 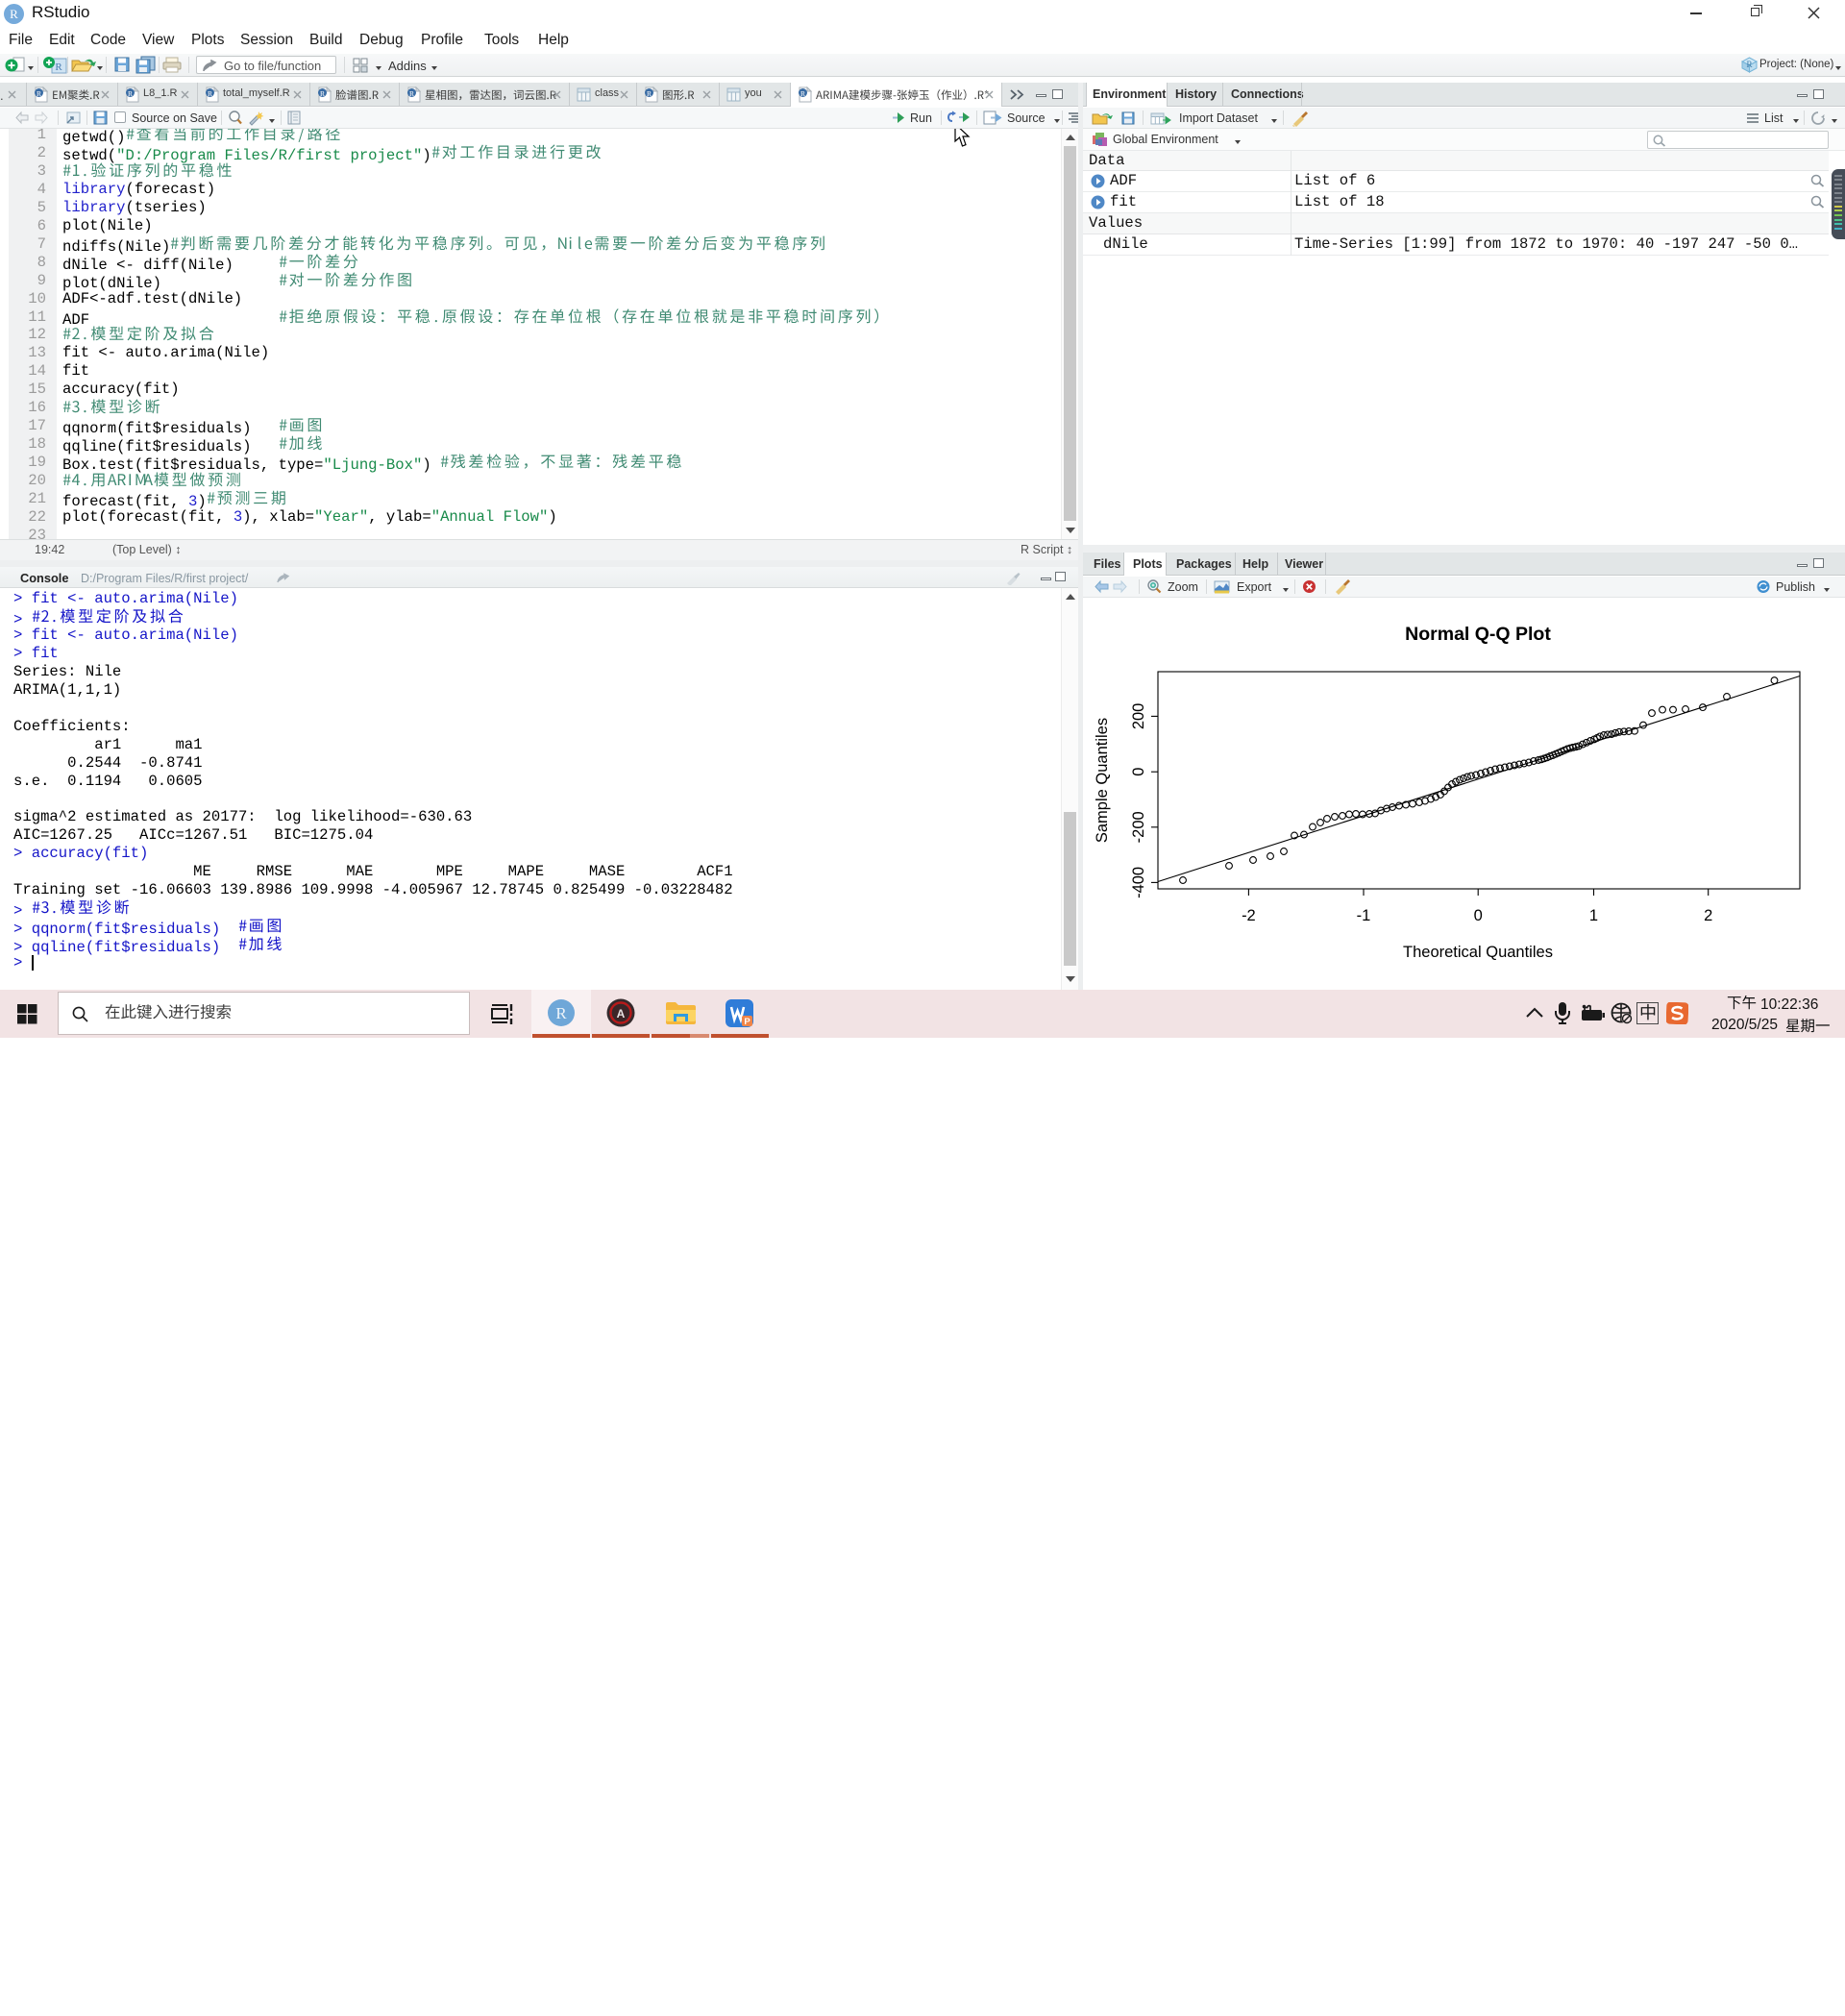 What do you see at coordinates (1364, 915) in the screenshot?
I see `svg-text: -1` at bounding box center [1364, 915].